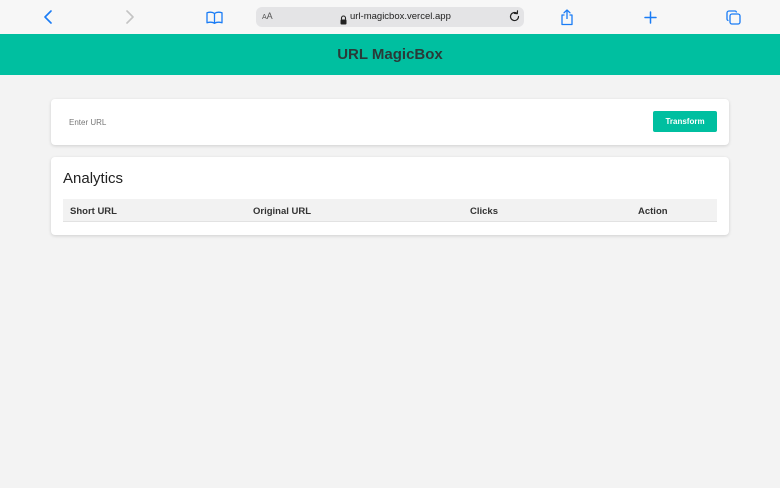  I want to click on column-header-clicks: Clicks, so click(484, 211).